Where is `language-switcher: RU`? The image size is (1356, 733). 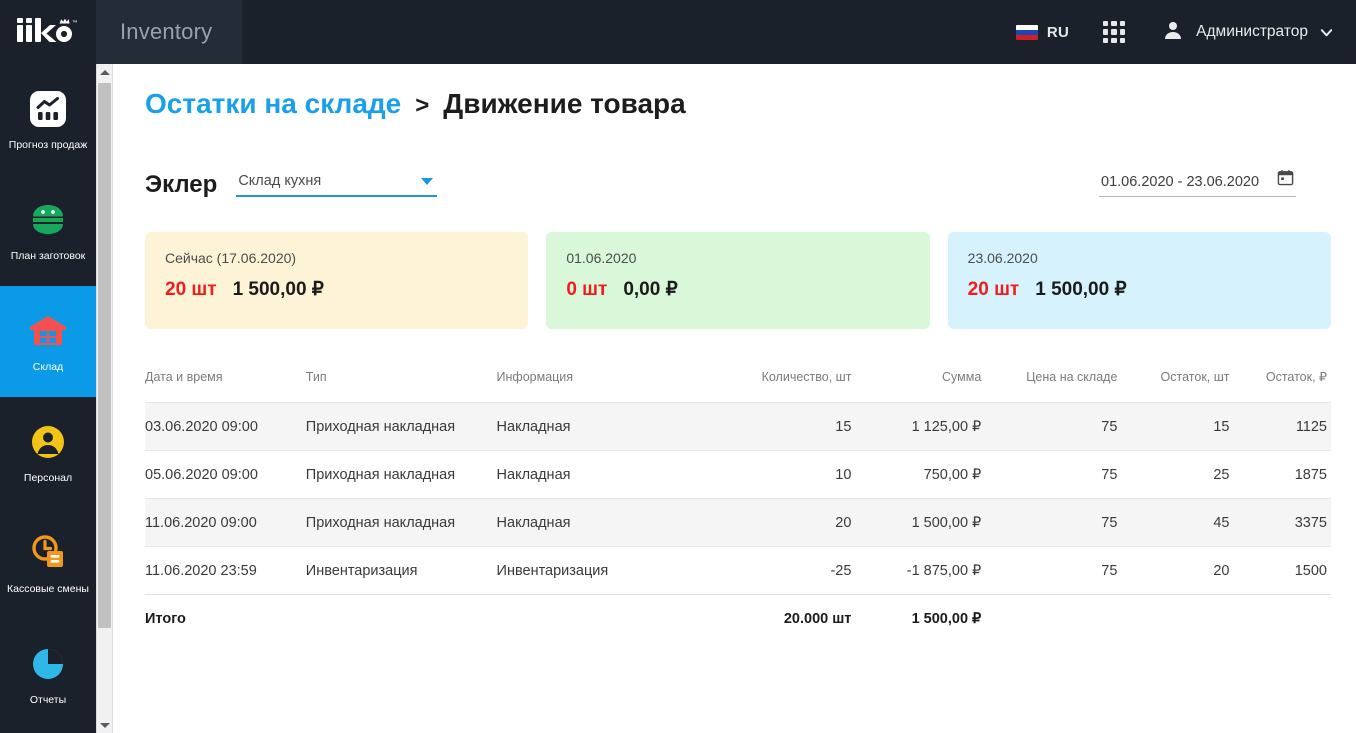
language-switcher: RU is located at coordinates (1042, 32).